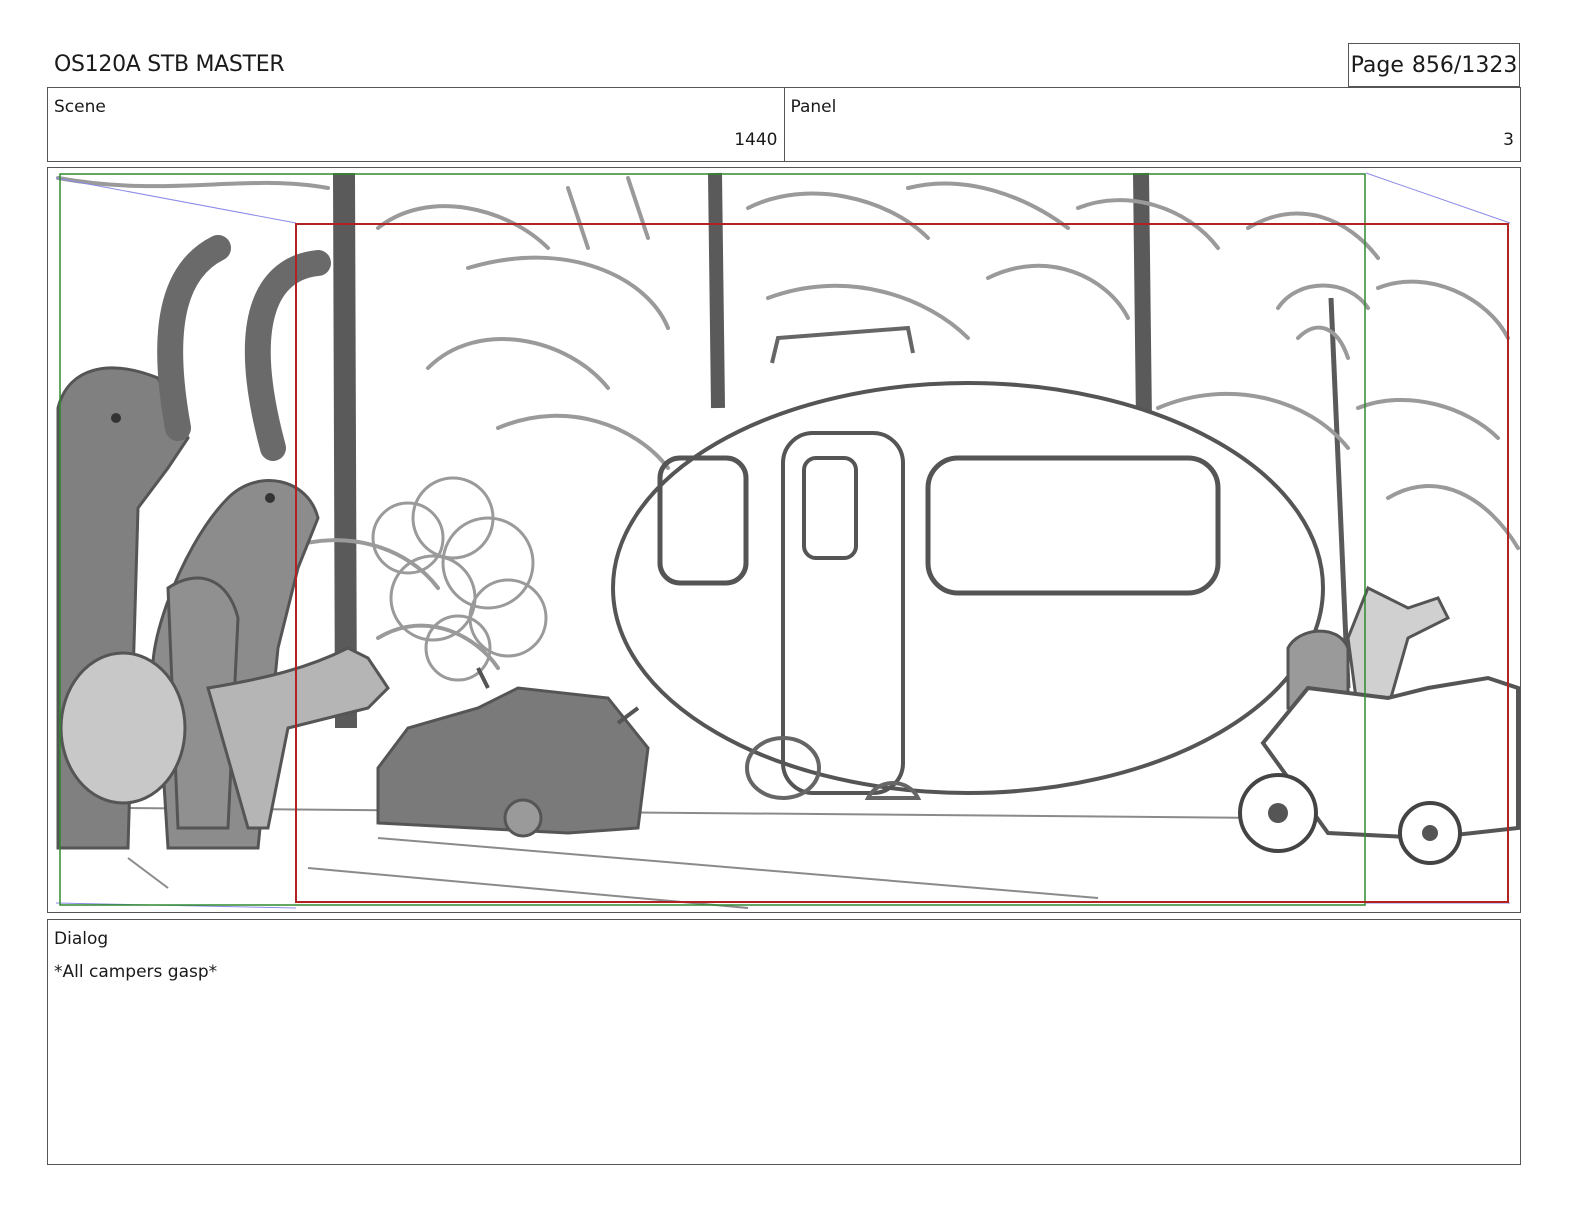 This screenshot has width=1584, height=1224. I want to click on page-indicator: Page 856/1323, so click(1434, 65).